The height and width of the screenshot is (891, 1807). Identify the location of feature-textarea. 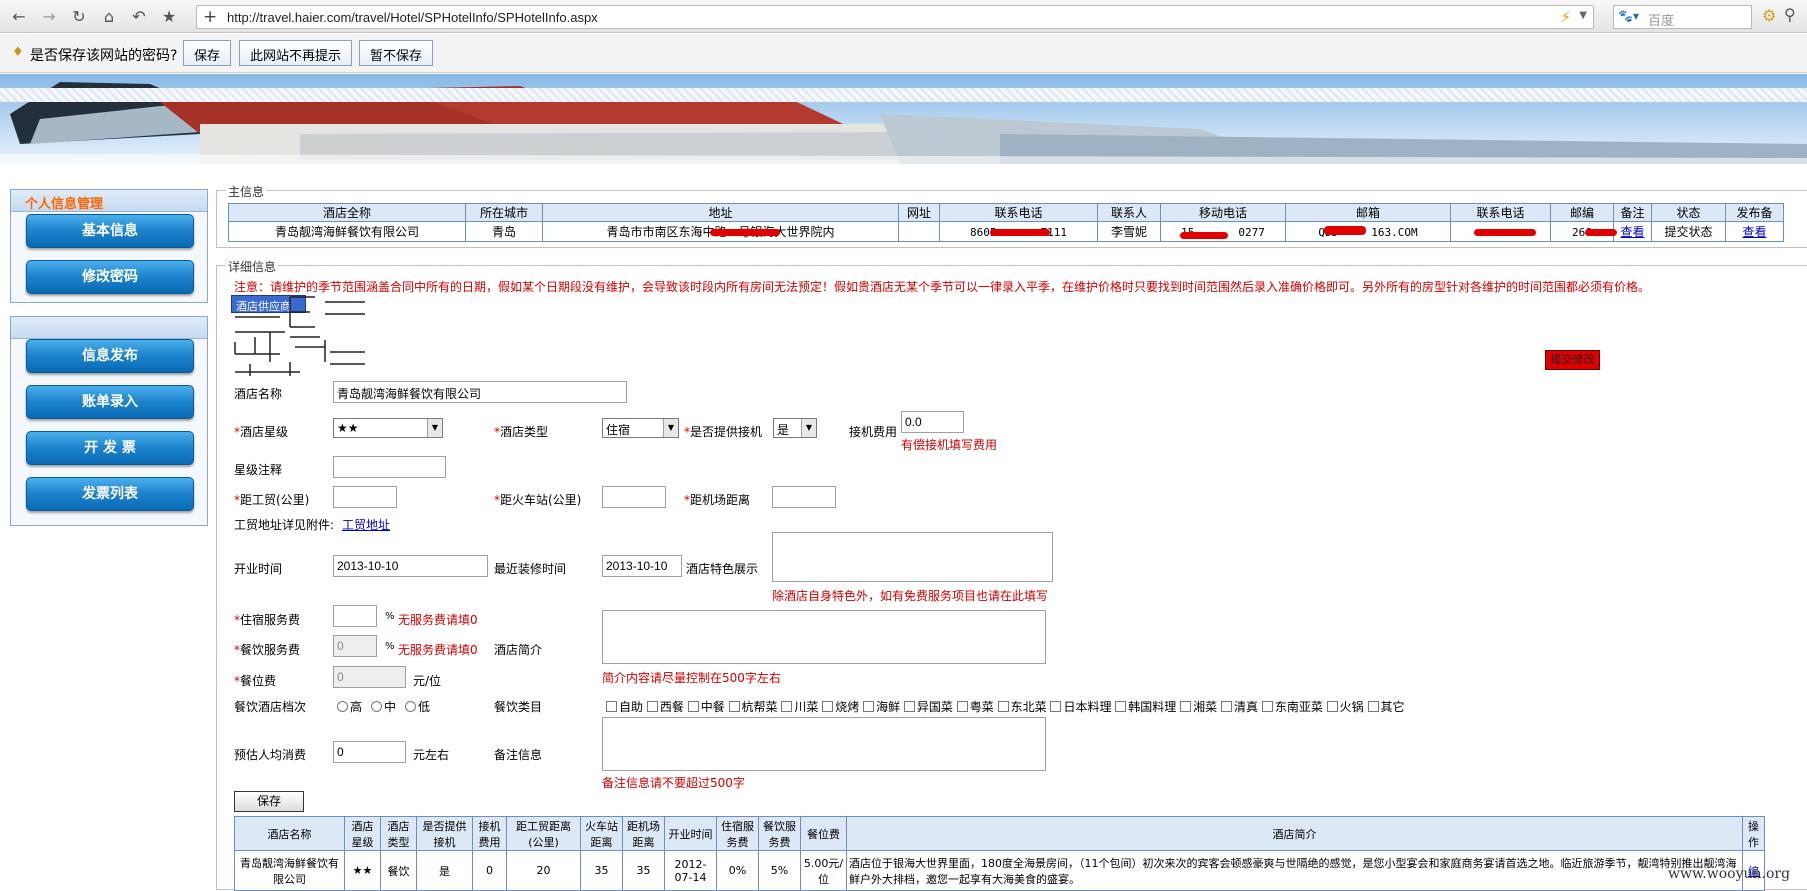
(912, 557).